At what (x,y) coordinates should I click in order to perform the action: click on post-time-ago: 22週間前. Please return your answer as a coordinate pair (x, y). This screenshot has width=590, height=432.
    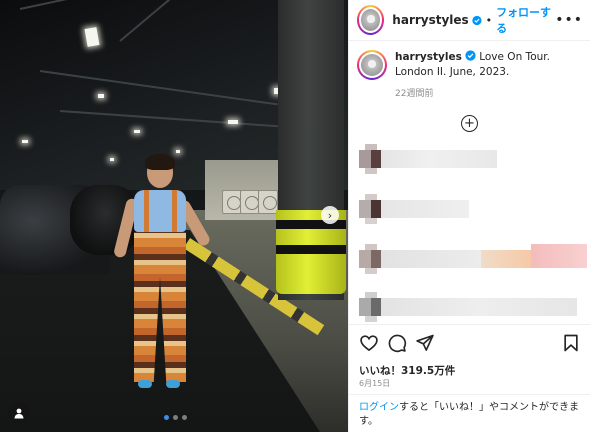
    Looking at the image, I should click on (414, 94).